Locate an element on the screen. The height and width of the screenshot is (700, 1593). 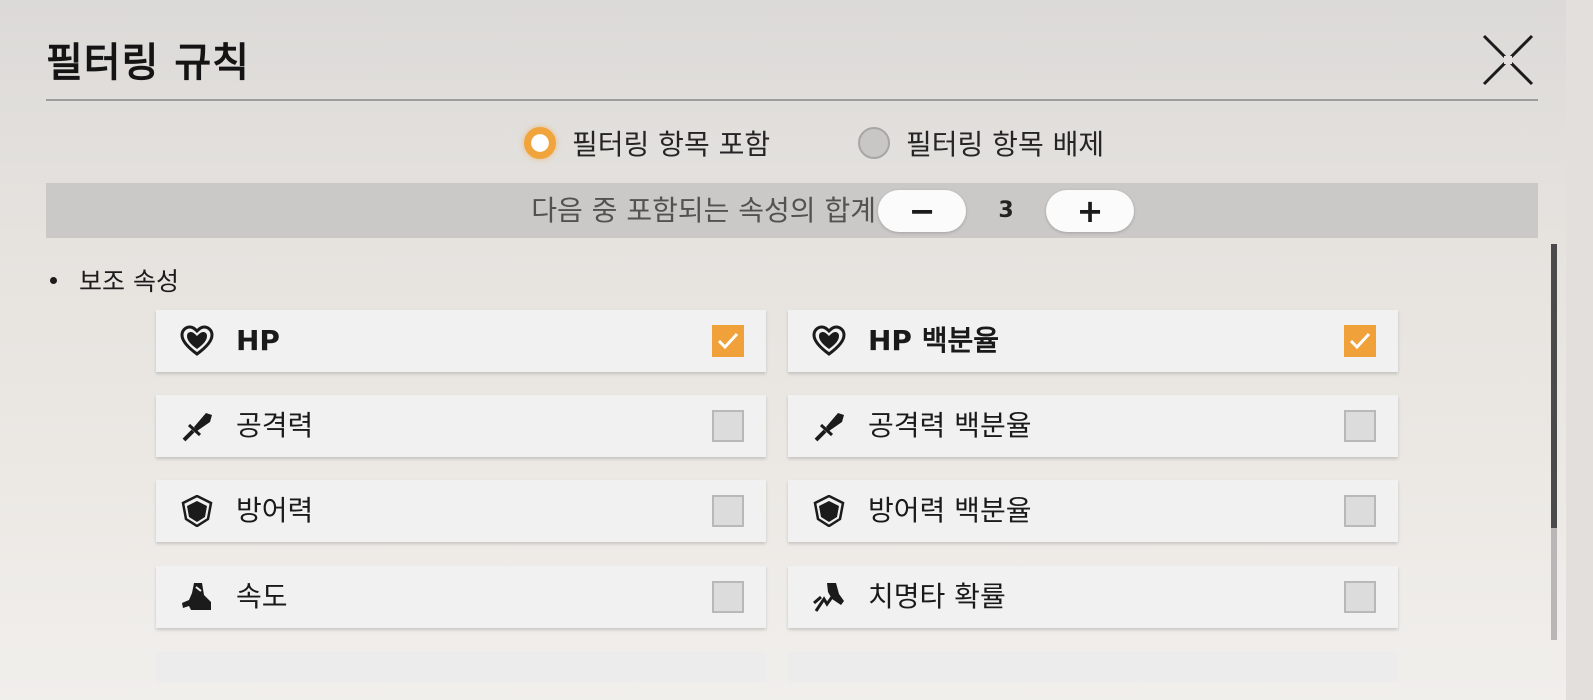
option-crit-rate: 치명타 확률 is located at coordinates (1093, 597).